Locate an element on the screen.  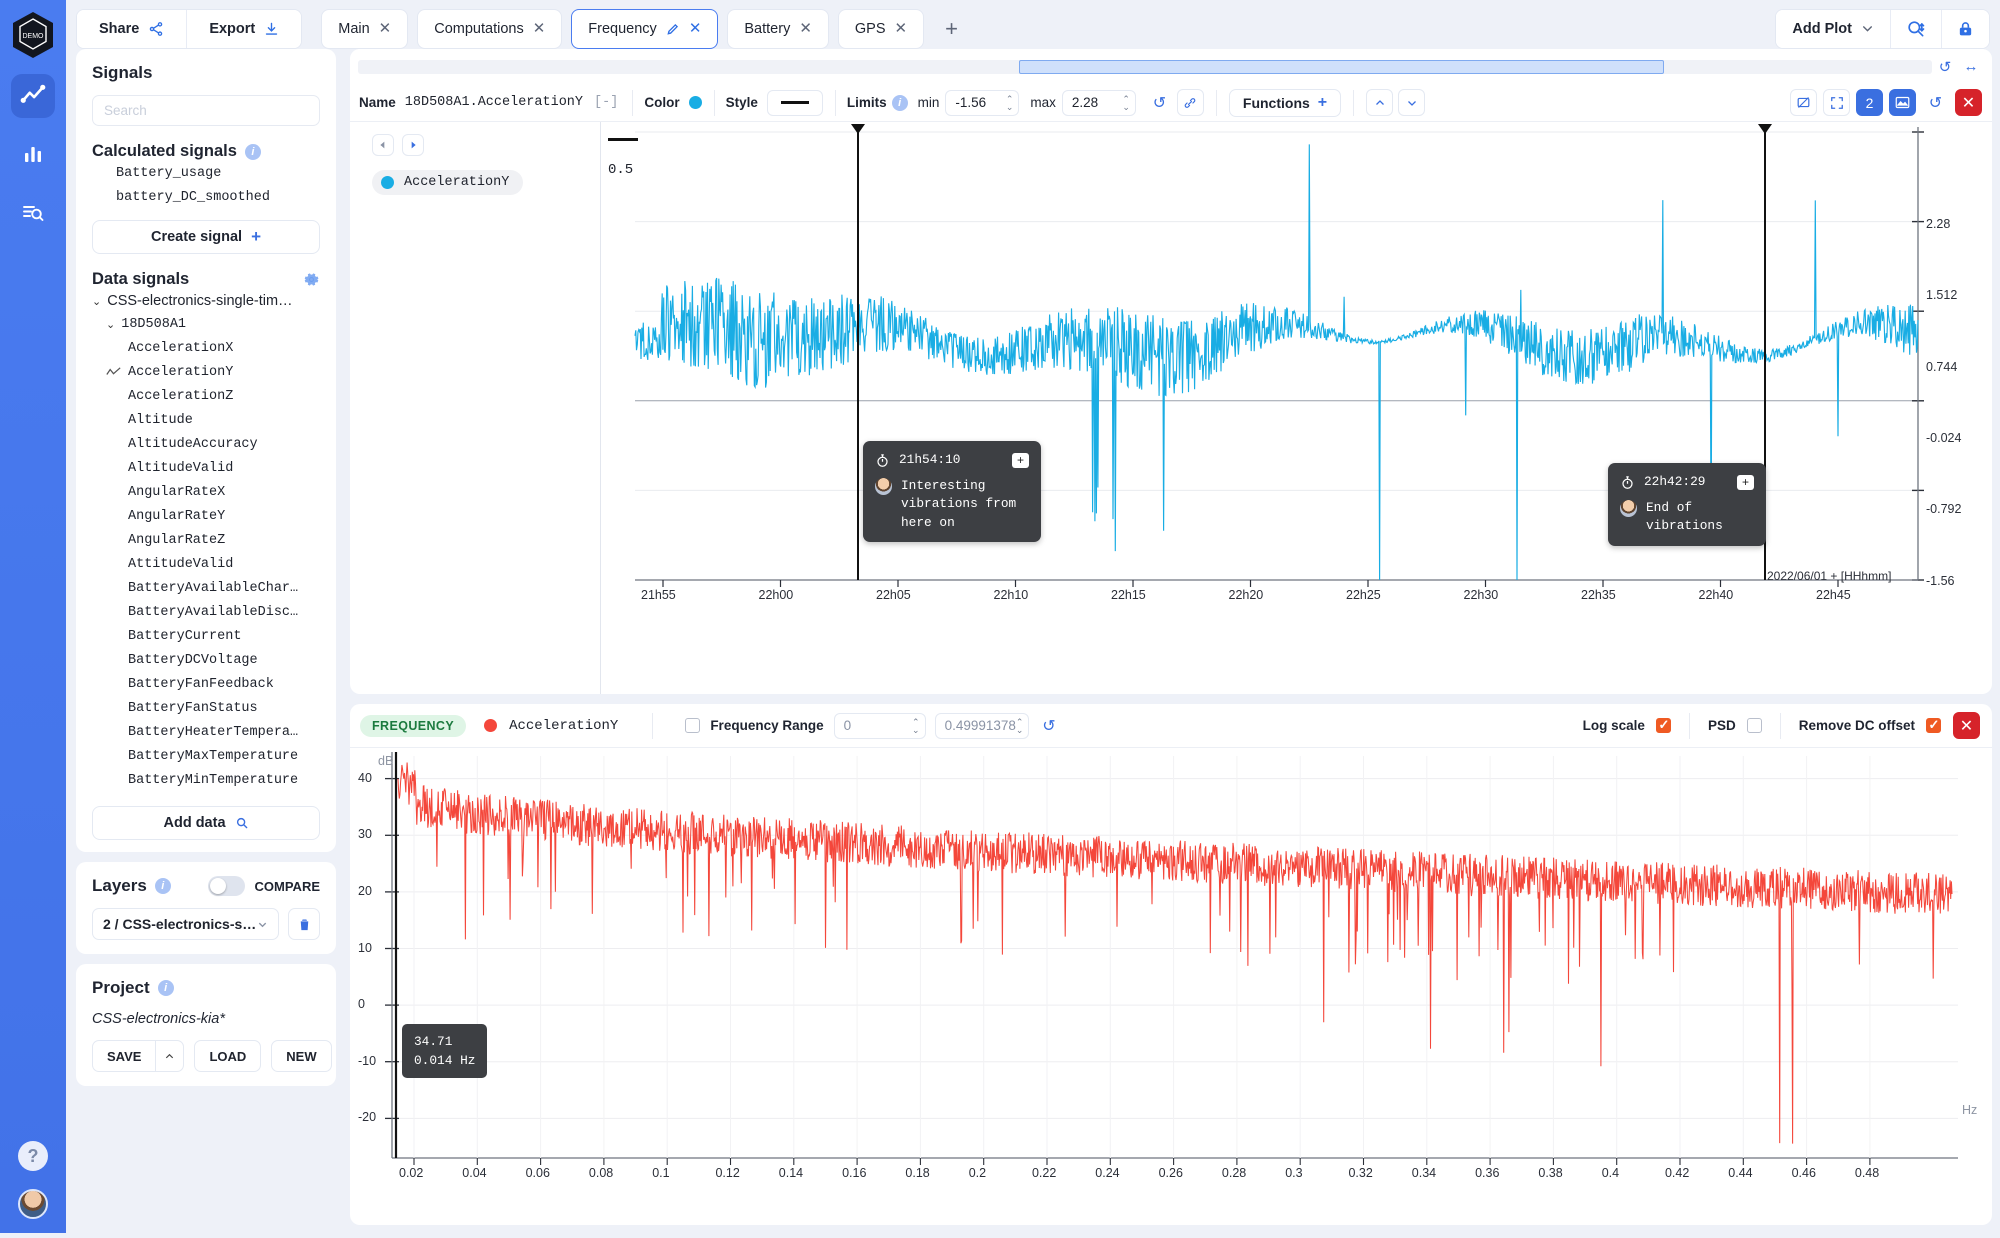
signal-item: AngularRateY is located at coordinates (206, 516).